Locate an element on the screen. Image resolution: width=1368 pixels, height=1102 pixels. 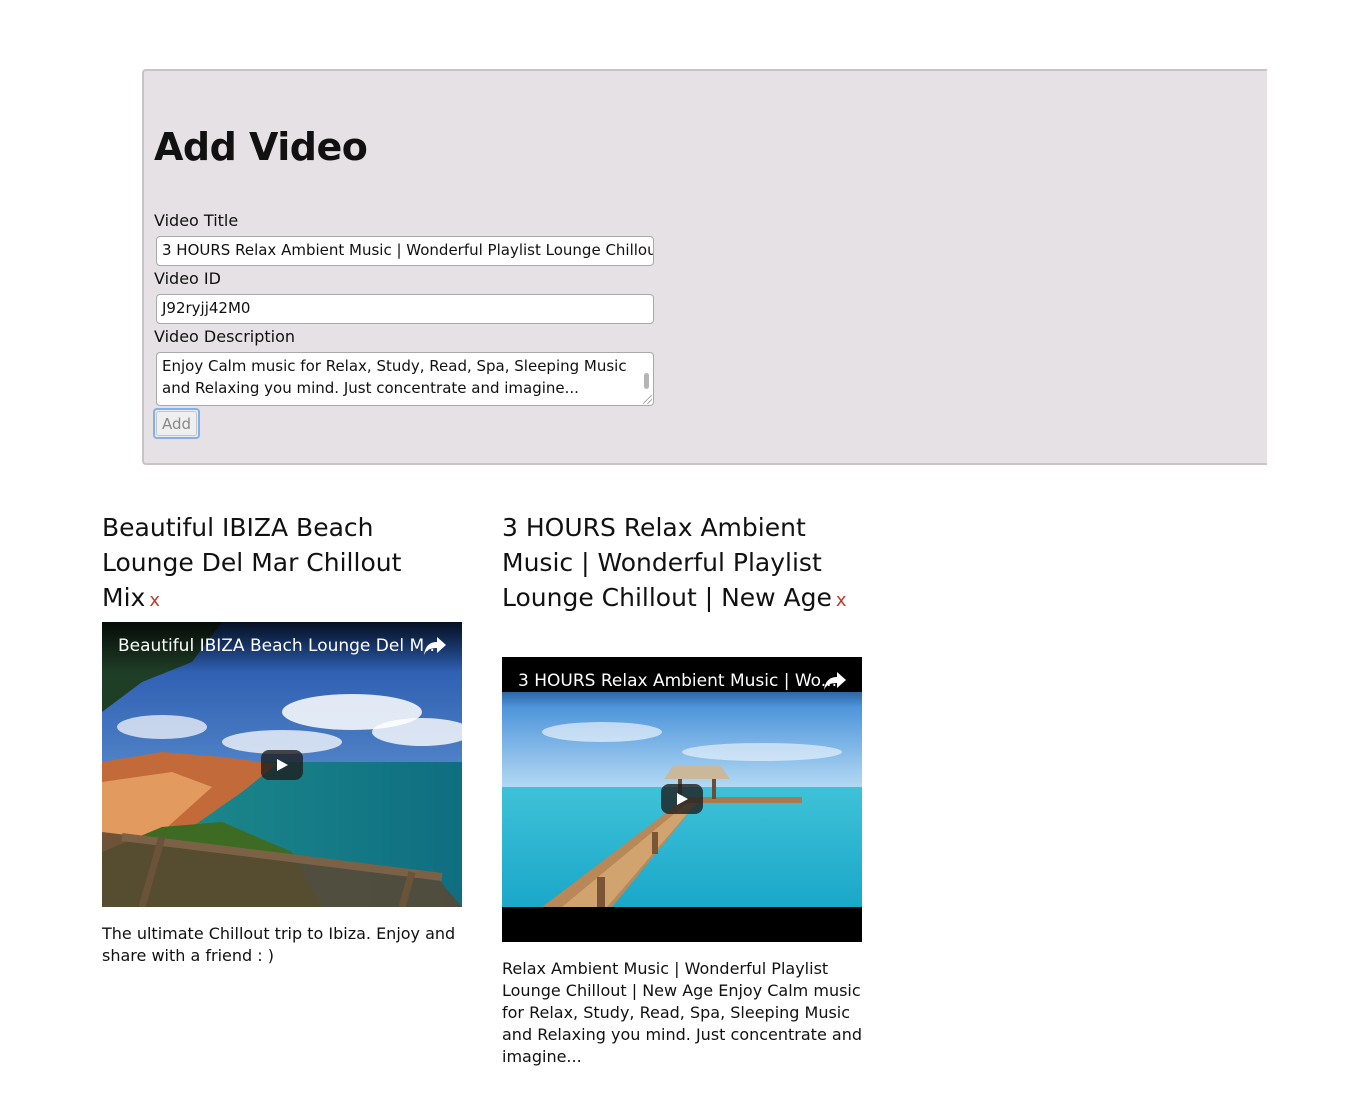
textarea-scrollbar is located at coordinates (646, 381).